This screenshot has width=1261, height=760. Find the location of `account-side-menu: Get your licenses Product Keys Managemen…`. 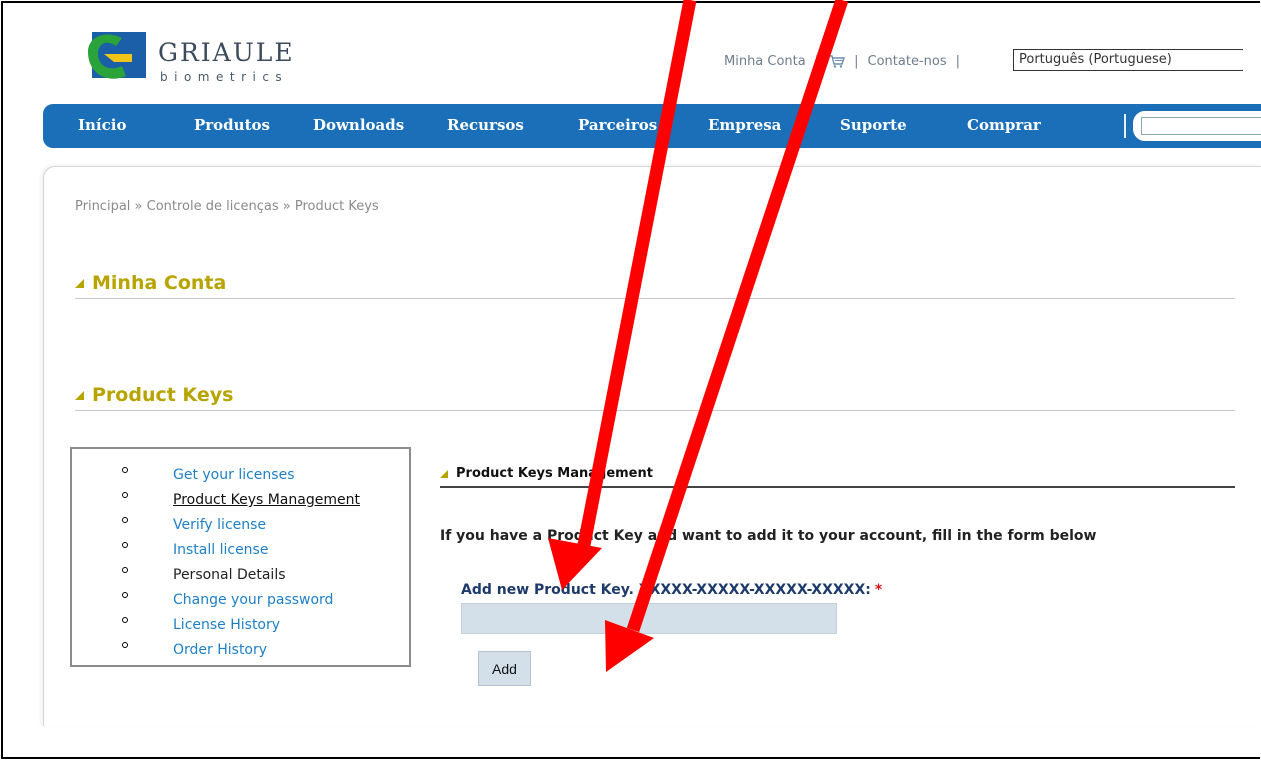

account-side-menu: Get your licenses Product Keys Managemen… is located at coordinates (240, 557).